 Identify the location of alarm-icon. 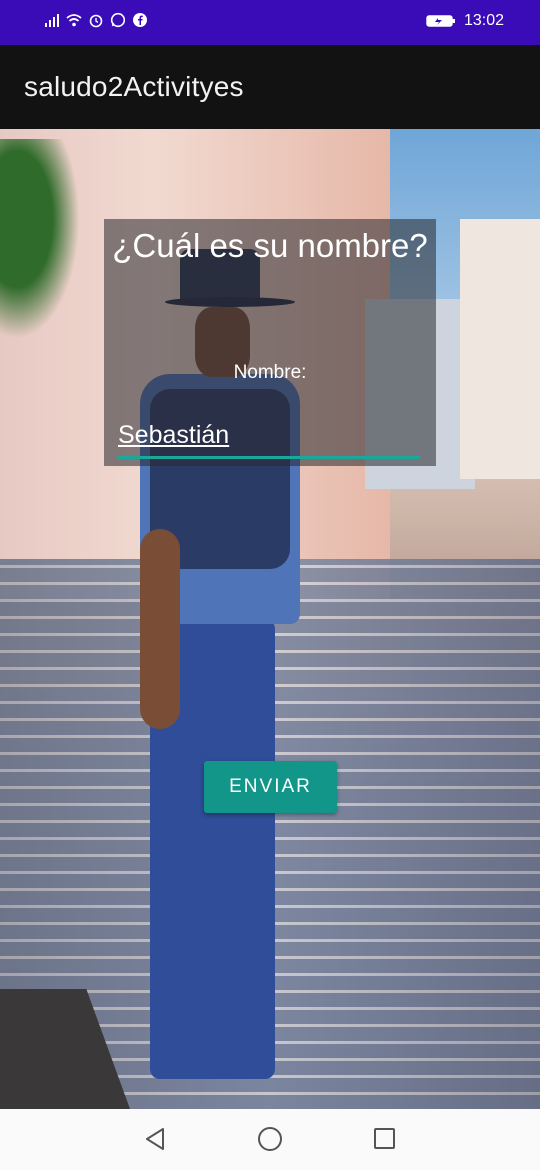
(96, 21).